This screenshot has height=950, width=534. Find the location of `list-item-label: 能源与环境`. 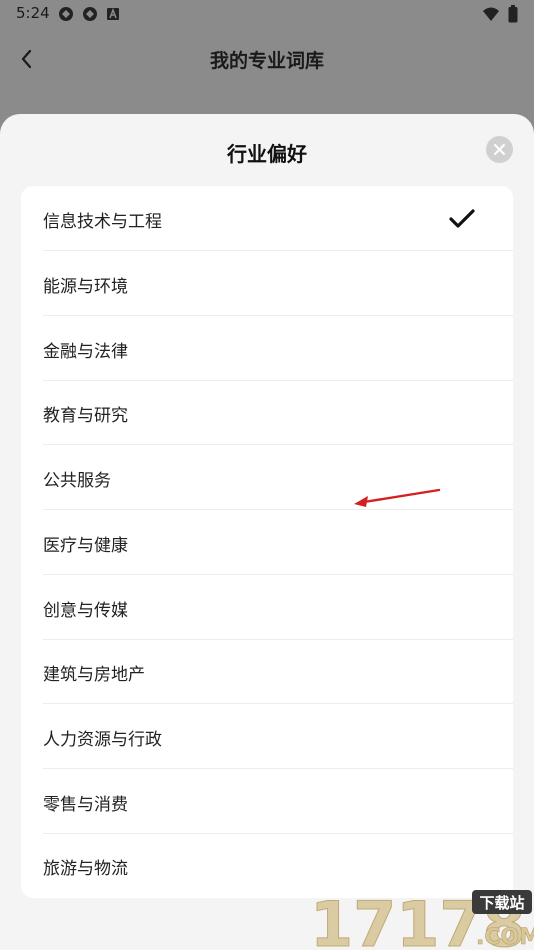

list-item-label: 能源与环境 is located at coordinates (85, 287).